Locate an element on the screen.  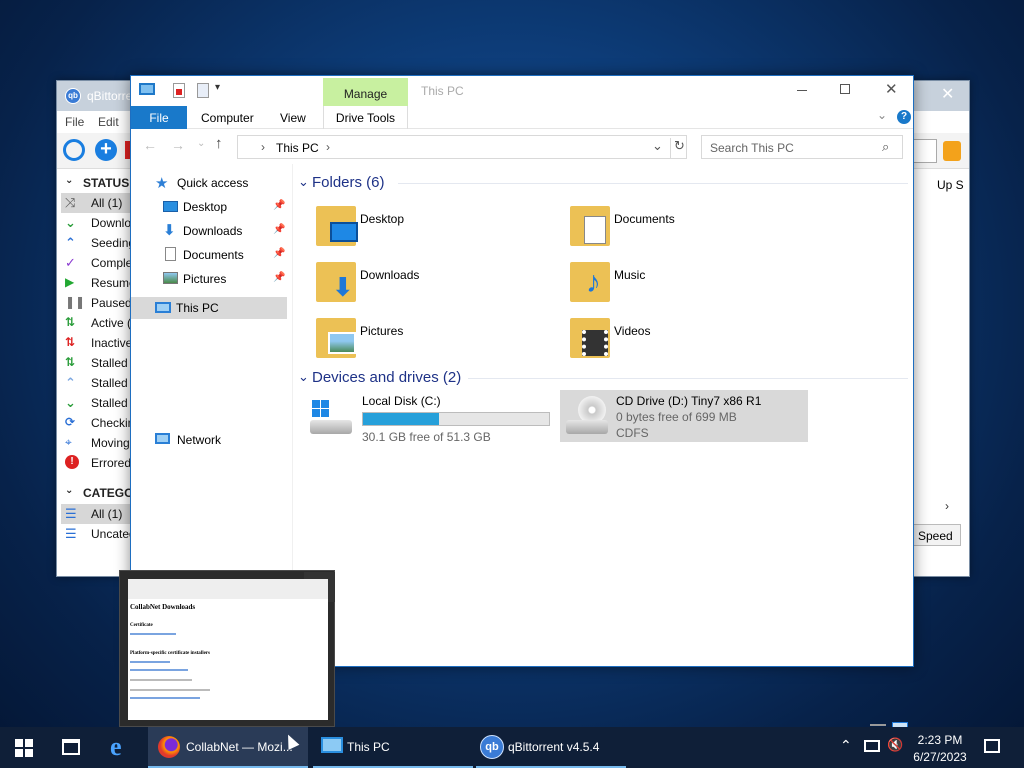
stalled-upload-icon: ⌃ is located at coordinates (70, 382).